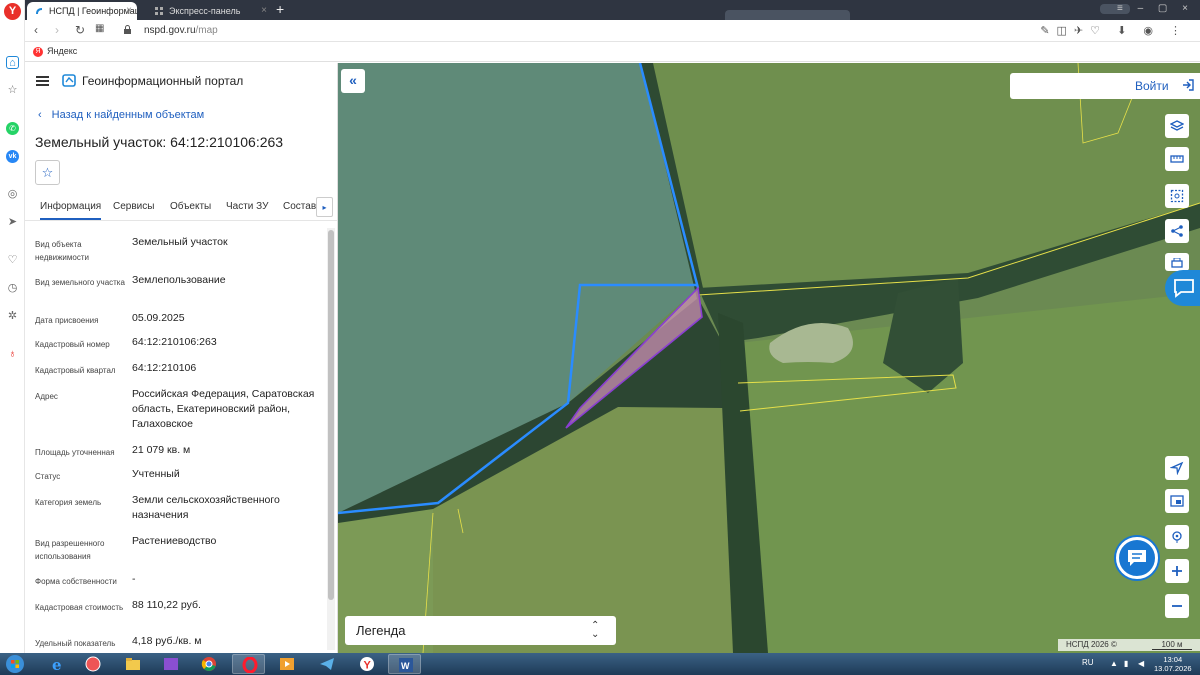 This screenshot has height=675, width=1200. I want to click on volume-icon: ◀, so click(1141, 663).